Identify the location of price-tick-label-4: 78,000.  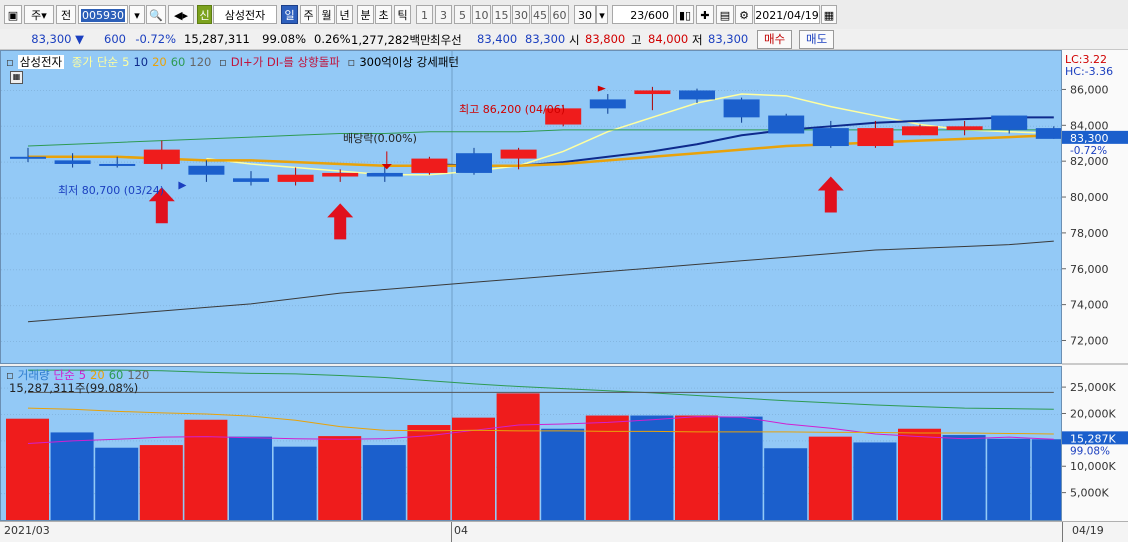
(1089, 233).